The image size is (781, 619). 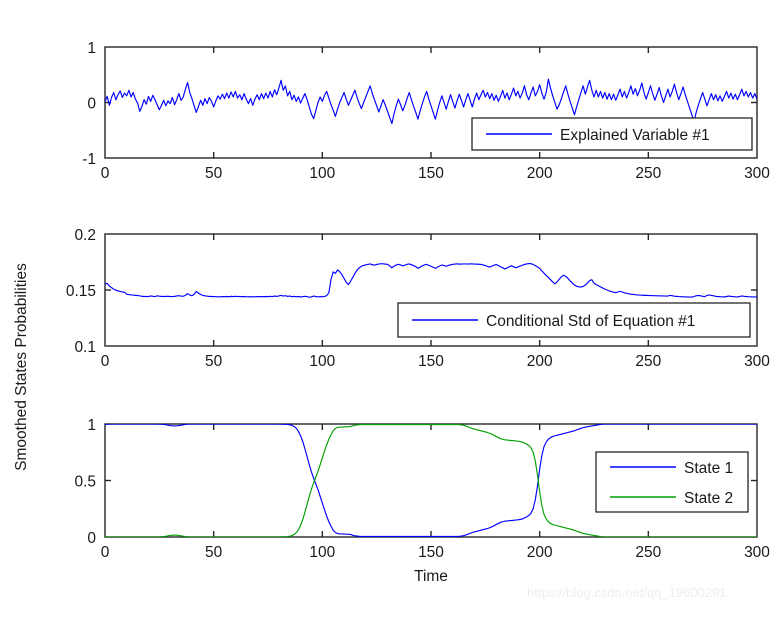 What do you see at coordinates (635, 135) in the screenshot?
I see `legend-entry-label: Explained Variable #1` at bounding box center [635, 135].